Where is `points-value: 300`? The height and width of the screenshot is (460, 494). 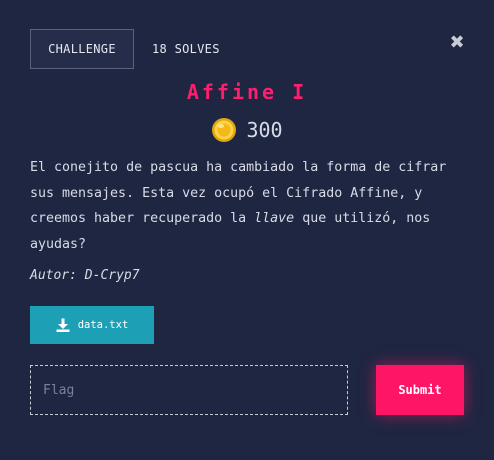
points-value: 300 is located at coordinates (264, 130).